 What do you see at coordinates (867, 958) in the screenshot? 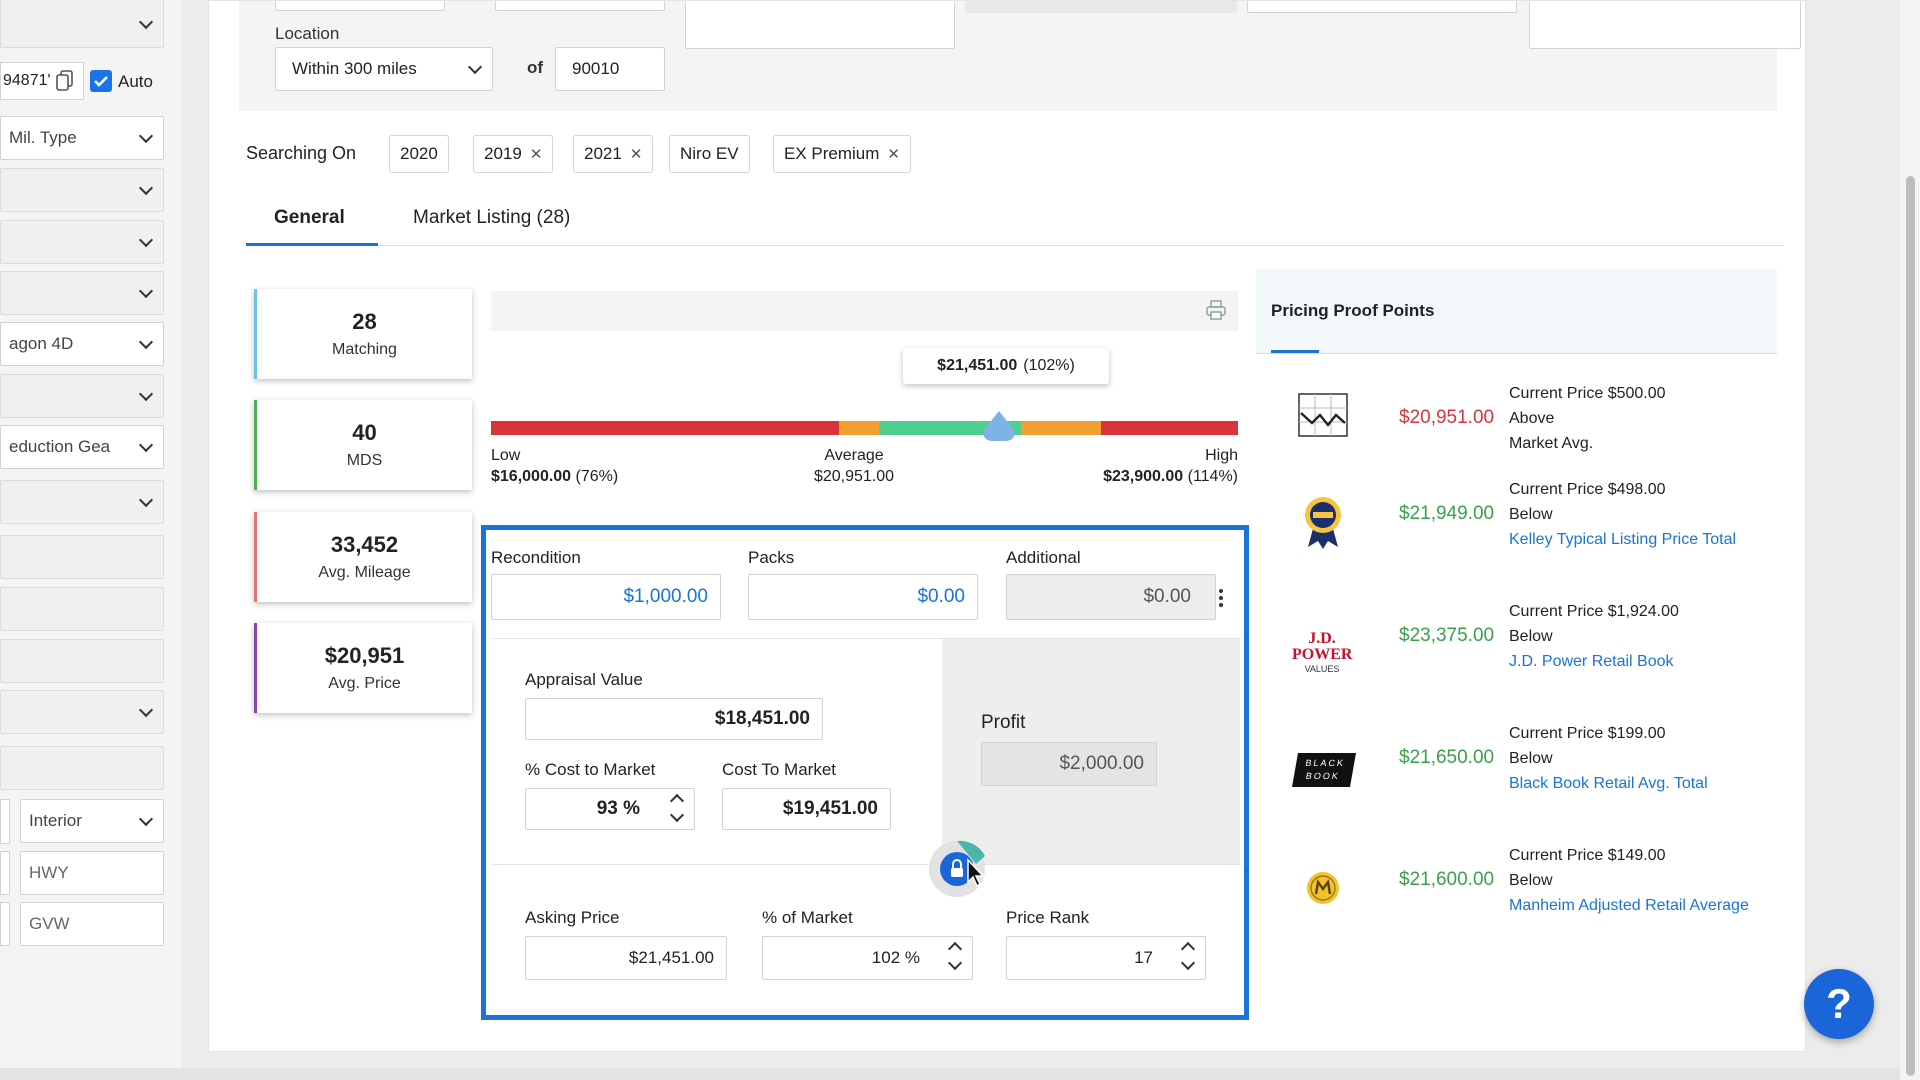
I see `pct-of-market-stepper: 102 %` at bounding box center [867, 958].